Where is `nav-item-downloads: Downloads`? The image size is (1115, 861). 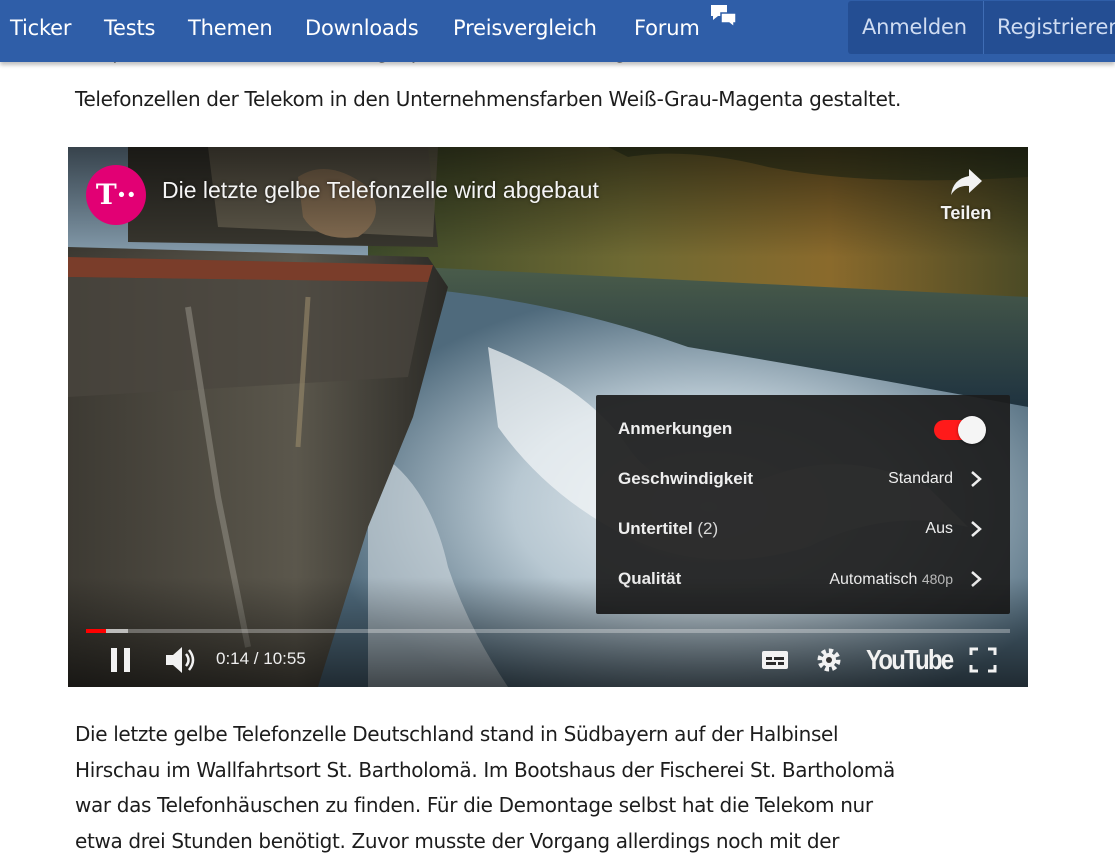
nav-item-downloads: Downloads is located at coordinates (362, 28).